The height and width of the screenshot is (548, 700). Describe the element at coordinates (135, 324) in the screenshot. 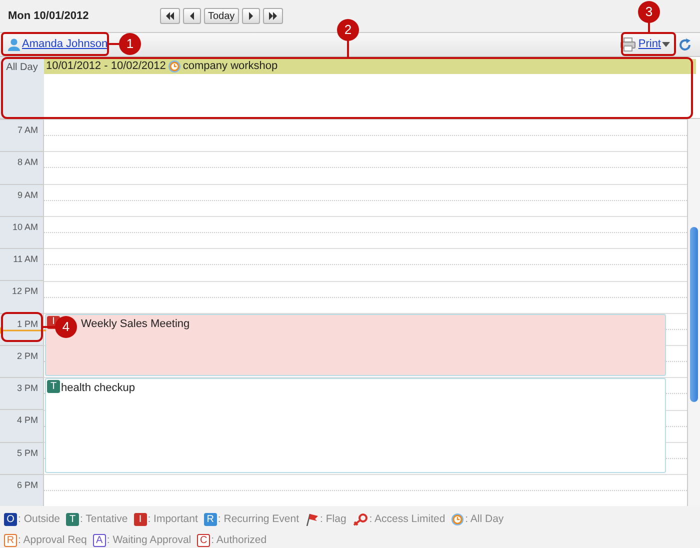

I see `event-title: Weekly Sales Meeting` at that location.